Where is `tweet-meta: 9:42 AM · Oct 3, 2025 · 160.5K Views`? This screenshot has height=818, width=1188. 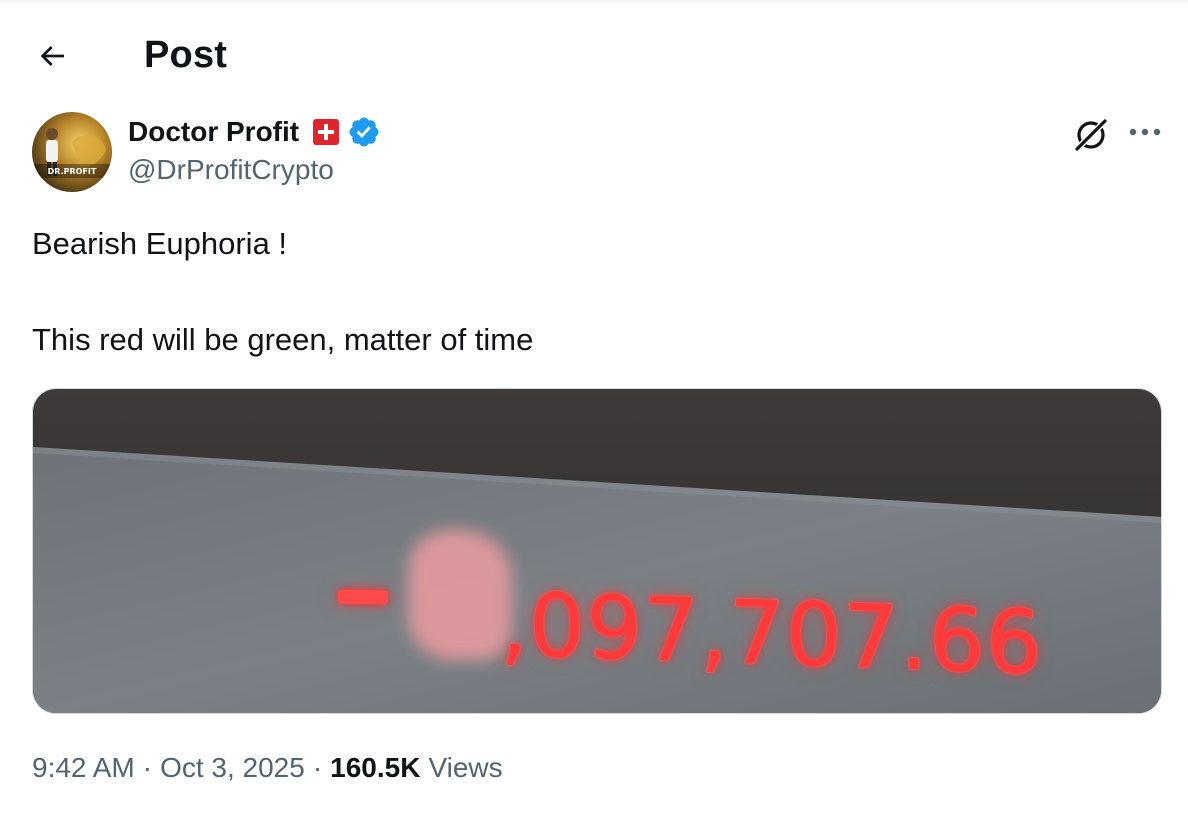
tweet-meta: 9:42 AM · Oct 3, 2025 · 160.5K Views is located at coordinates (267, 768).